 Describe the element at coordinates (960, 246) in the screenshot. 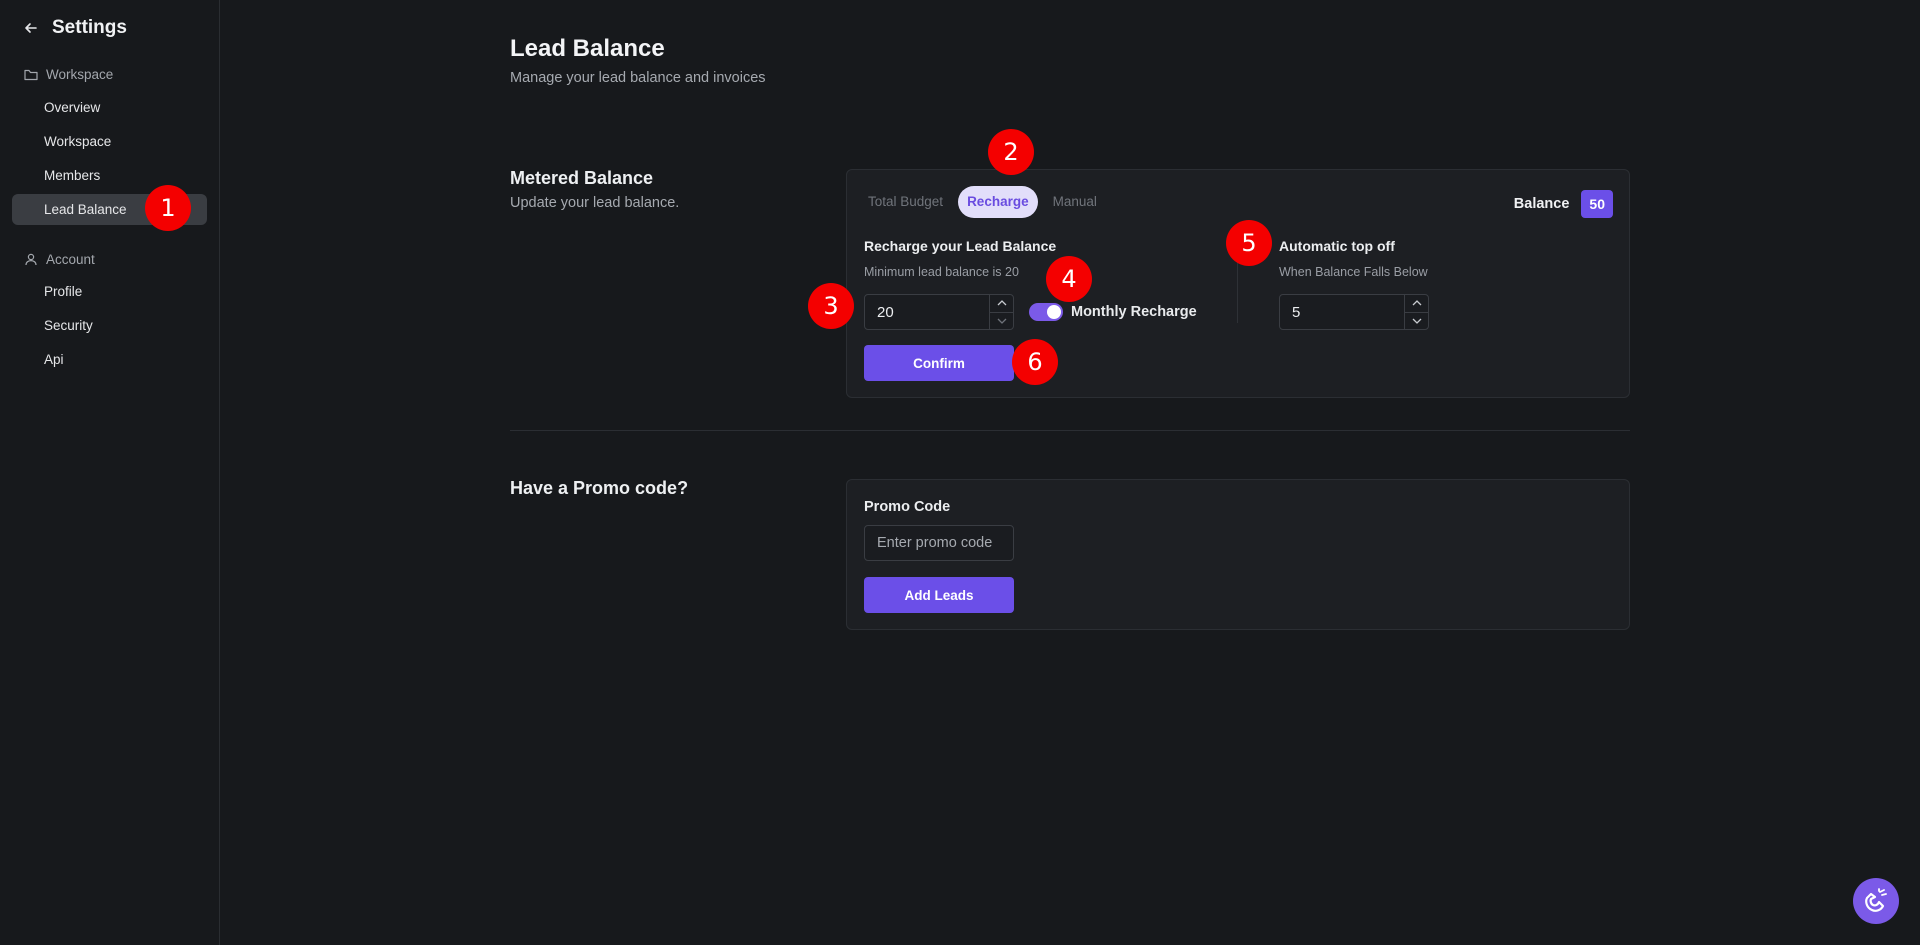

I see `recharge-title: Recharge your Lead Balance` at that location.